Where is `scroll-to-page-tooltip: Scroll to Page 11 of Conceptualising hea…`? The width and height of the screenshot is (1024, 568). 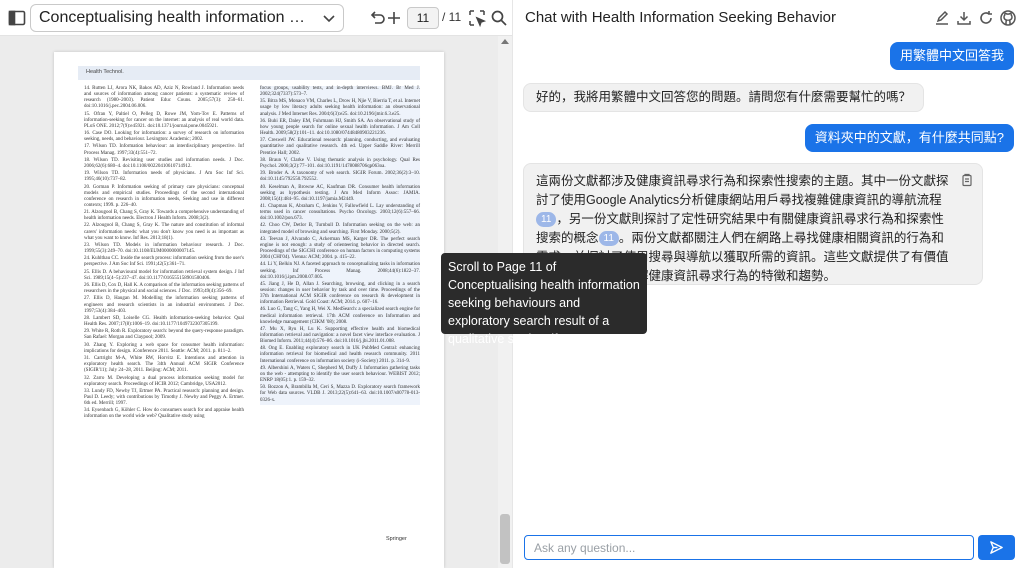 scroll-to-page-tooltip: Scroll to Page 11 of Conceptualising hea… is located at coordinates (544, 299).